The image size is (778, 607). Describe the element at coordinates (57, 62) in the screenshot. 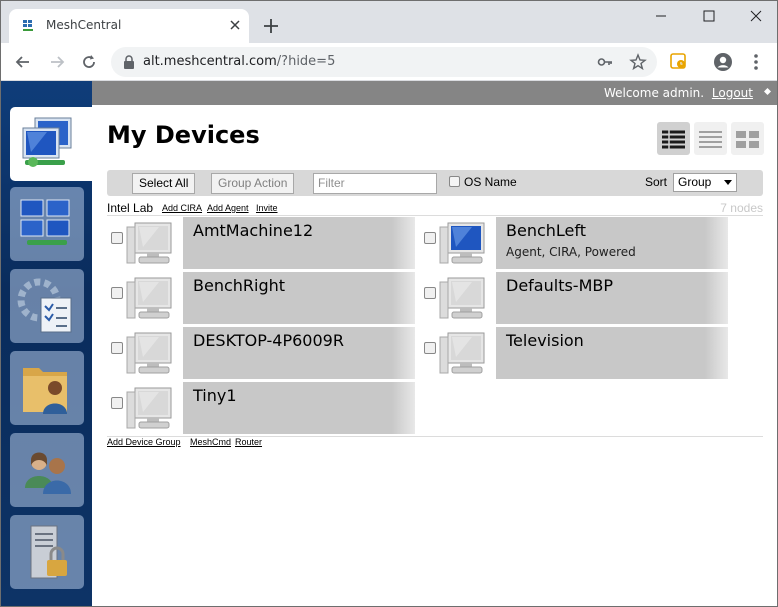

I see `forward-icon` at that location.